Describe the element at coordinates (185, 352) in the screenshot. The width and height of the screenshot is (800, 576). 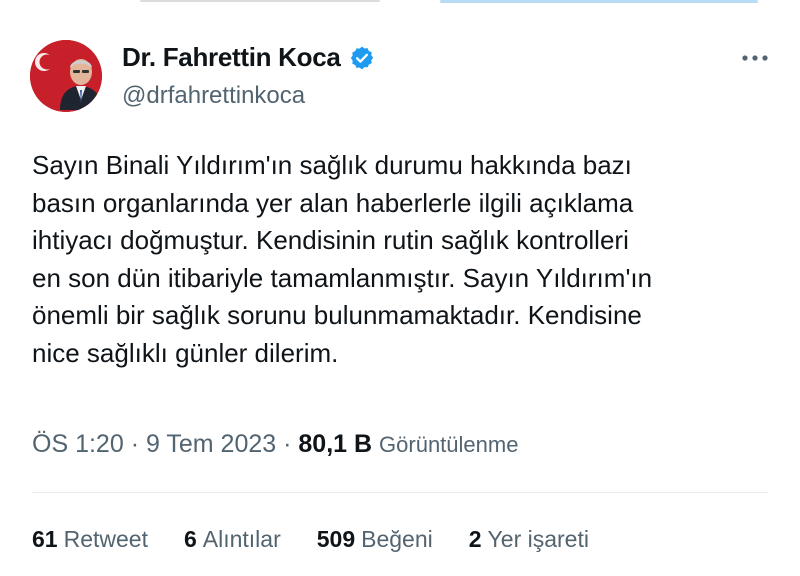
I see `tweet-line: nice sağlıklı günler dilerim.` at that location.